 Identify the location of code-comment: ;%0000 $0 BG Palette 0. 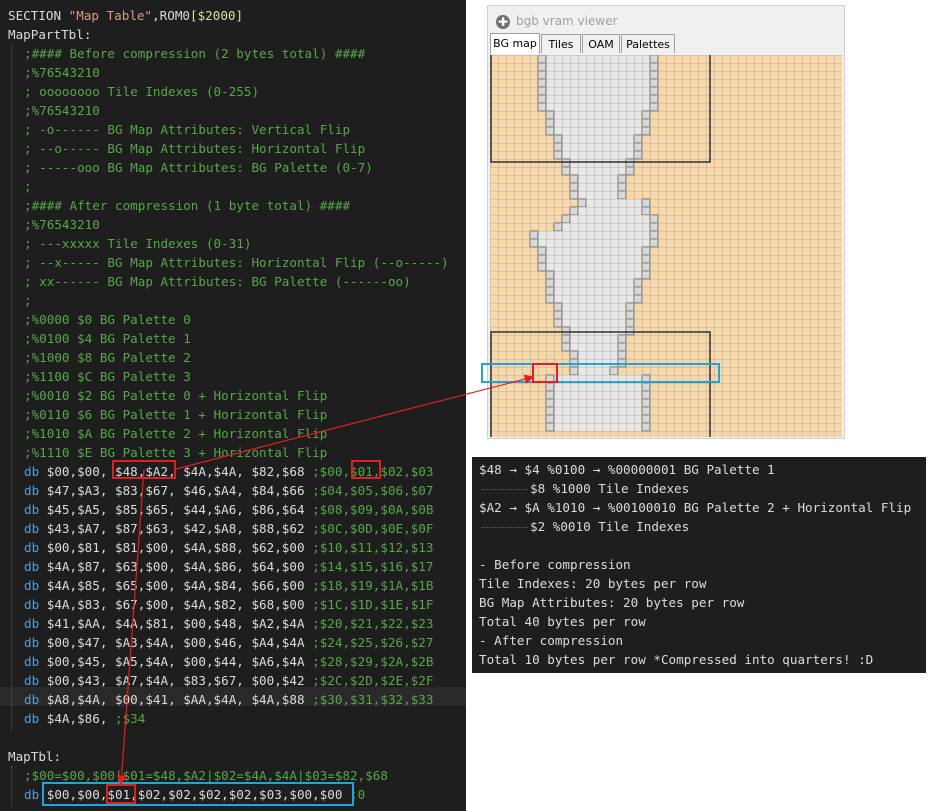
(107, 319).